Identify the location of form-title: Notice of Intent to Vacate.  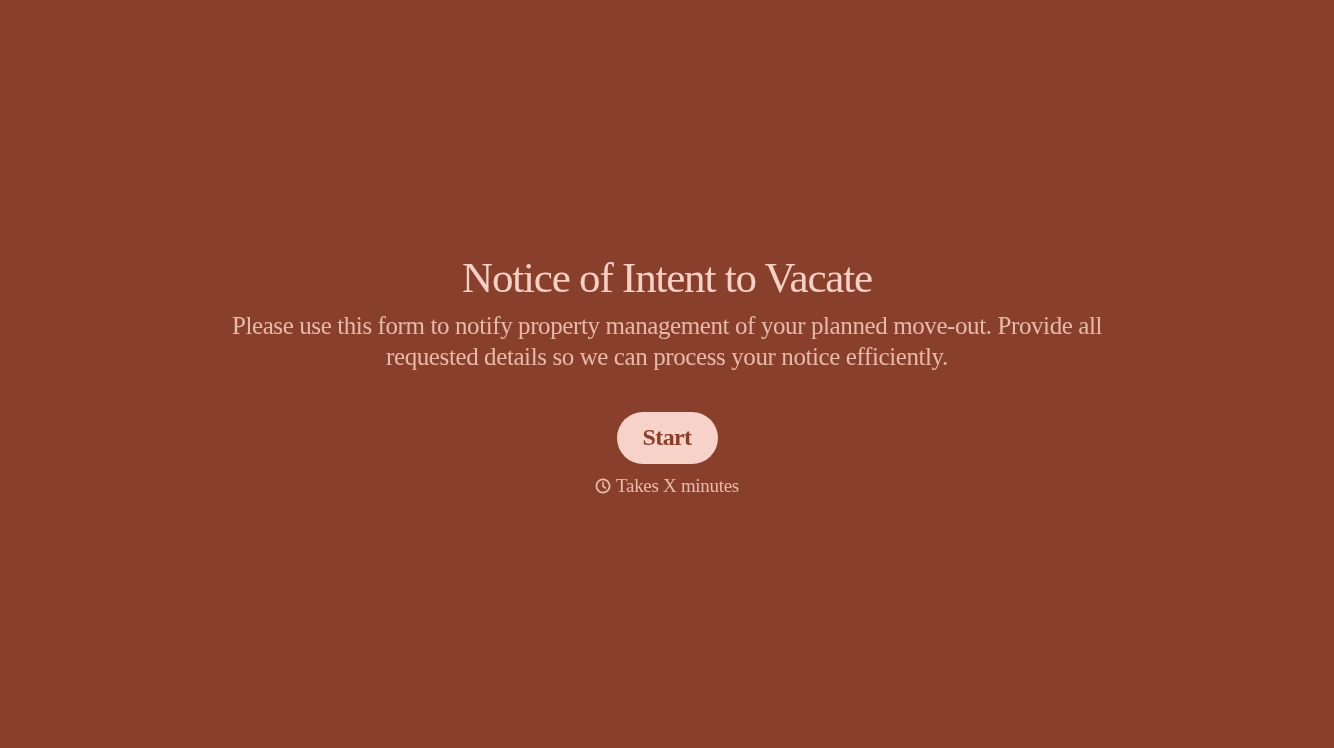
(667, 277).